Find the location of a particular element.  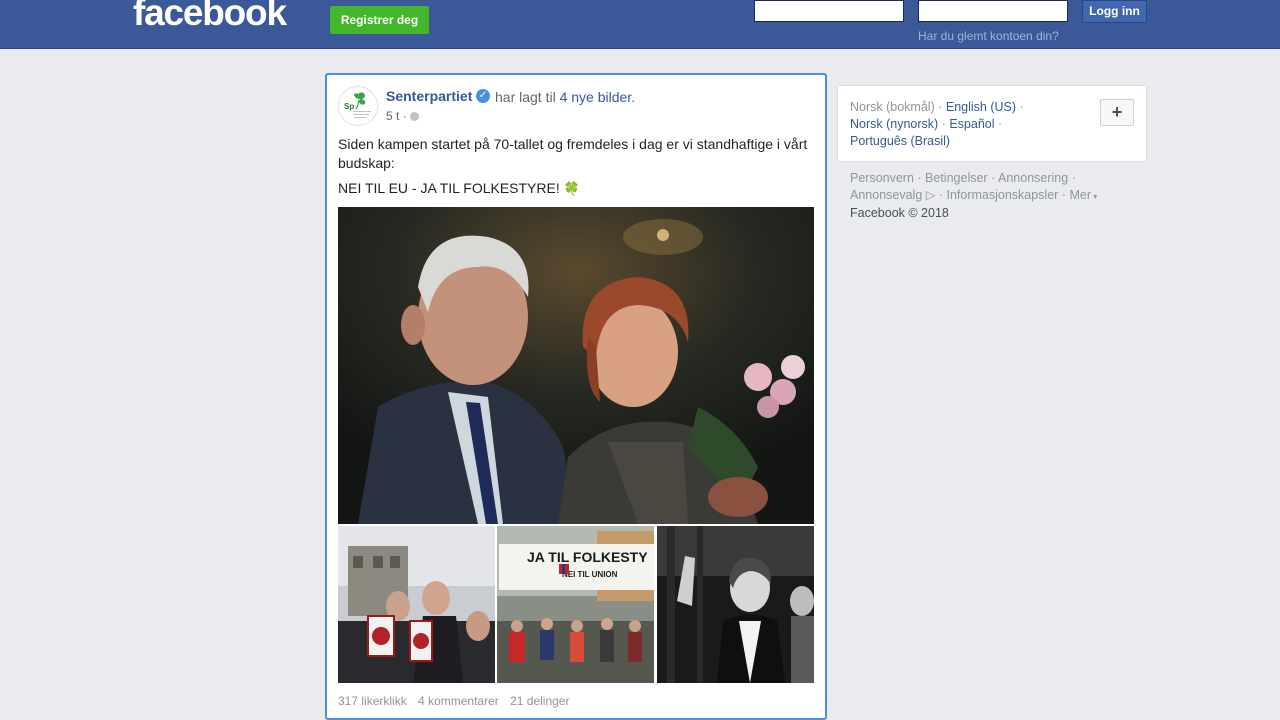

timestamp-text: 5 t · is located at coordinates (396, 116).